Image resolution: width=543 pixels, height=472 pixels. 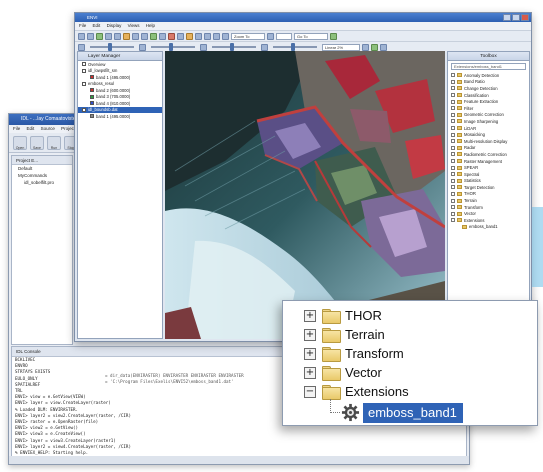 I want to click on toolbox-folder-vector: + Vector, so click(x=410, y=372).